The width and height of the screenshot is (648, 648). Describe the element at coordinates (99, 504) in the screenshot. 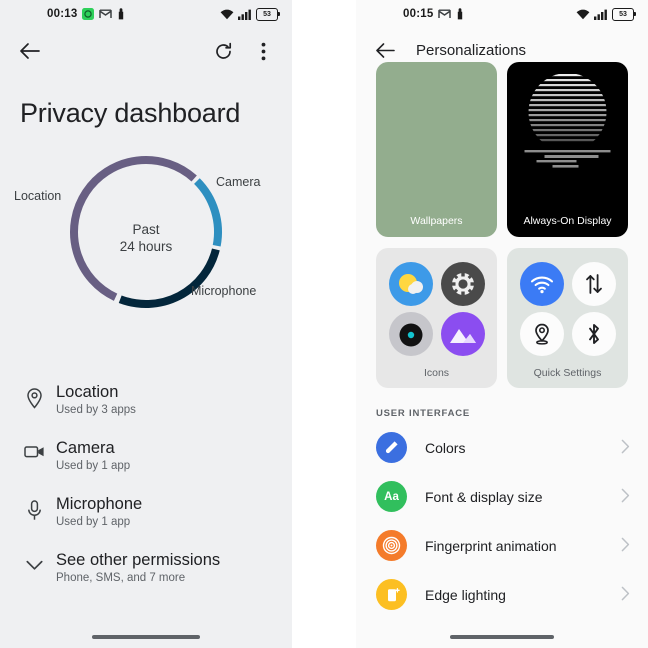

I see `permission-title: Microphone` at that location.